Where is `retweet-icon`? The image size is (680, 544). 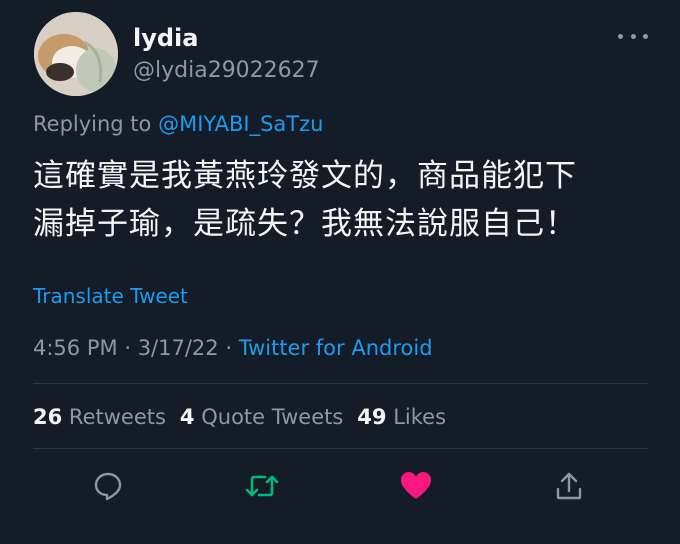 retweet-icon is located at coordinates (262, 486).